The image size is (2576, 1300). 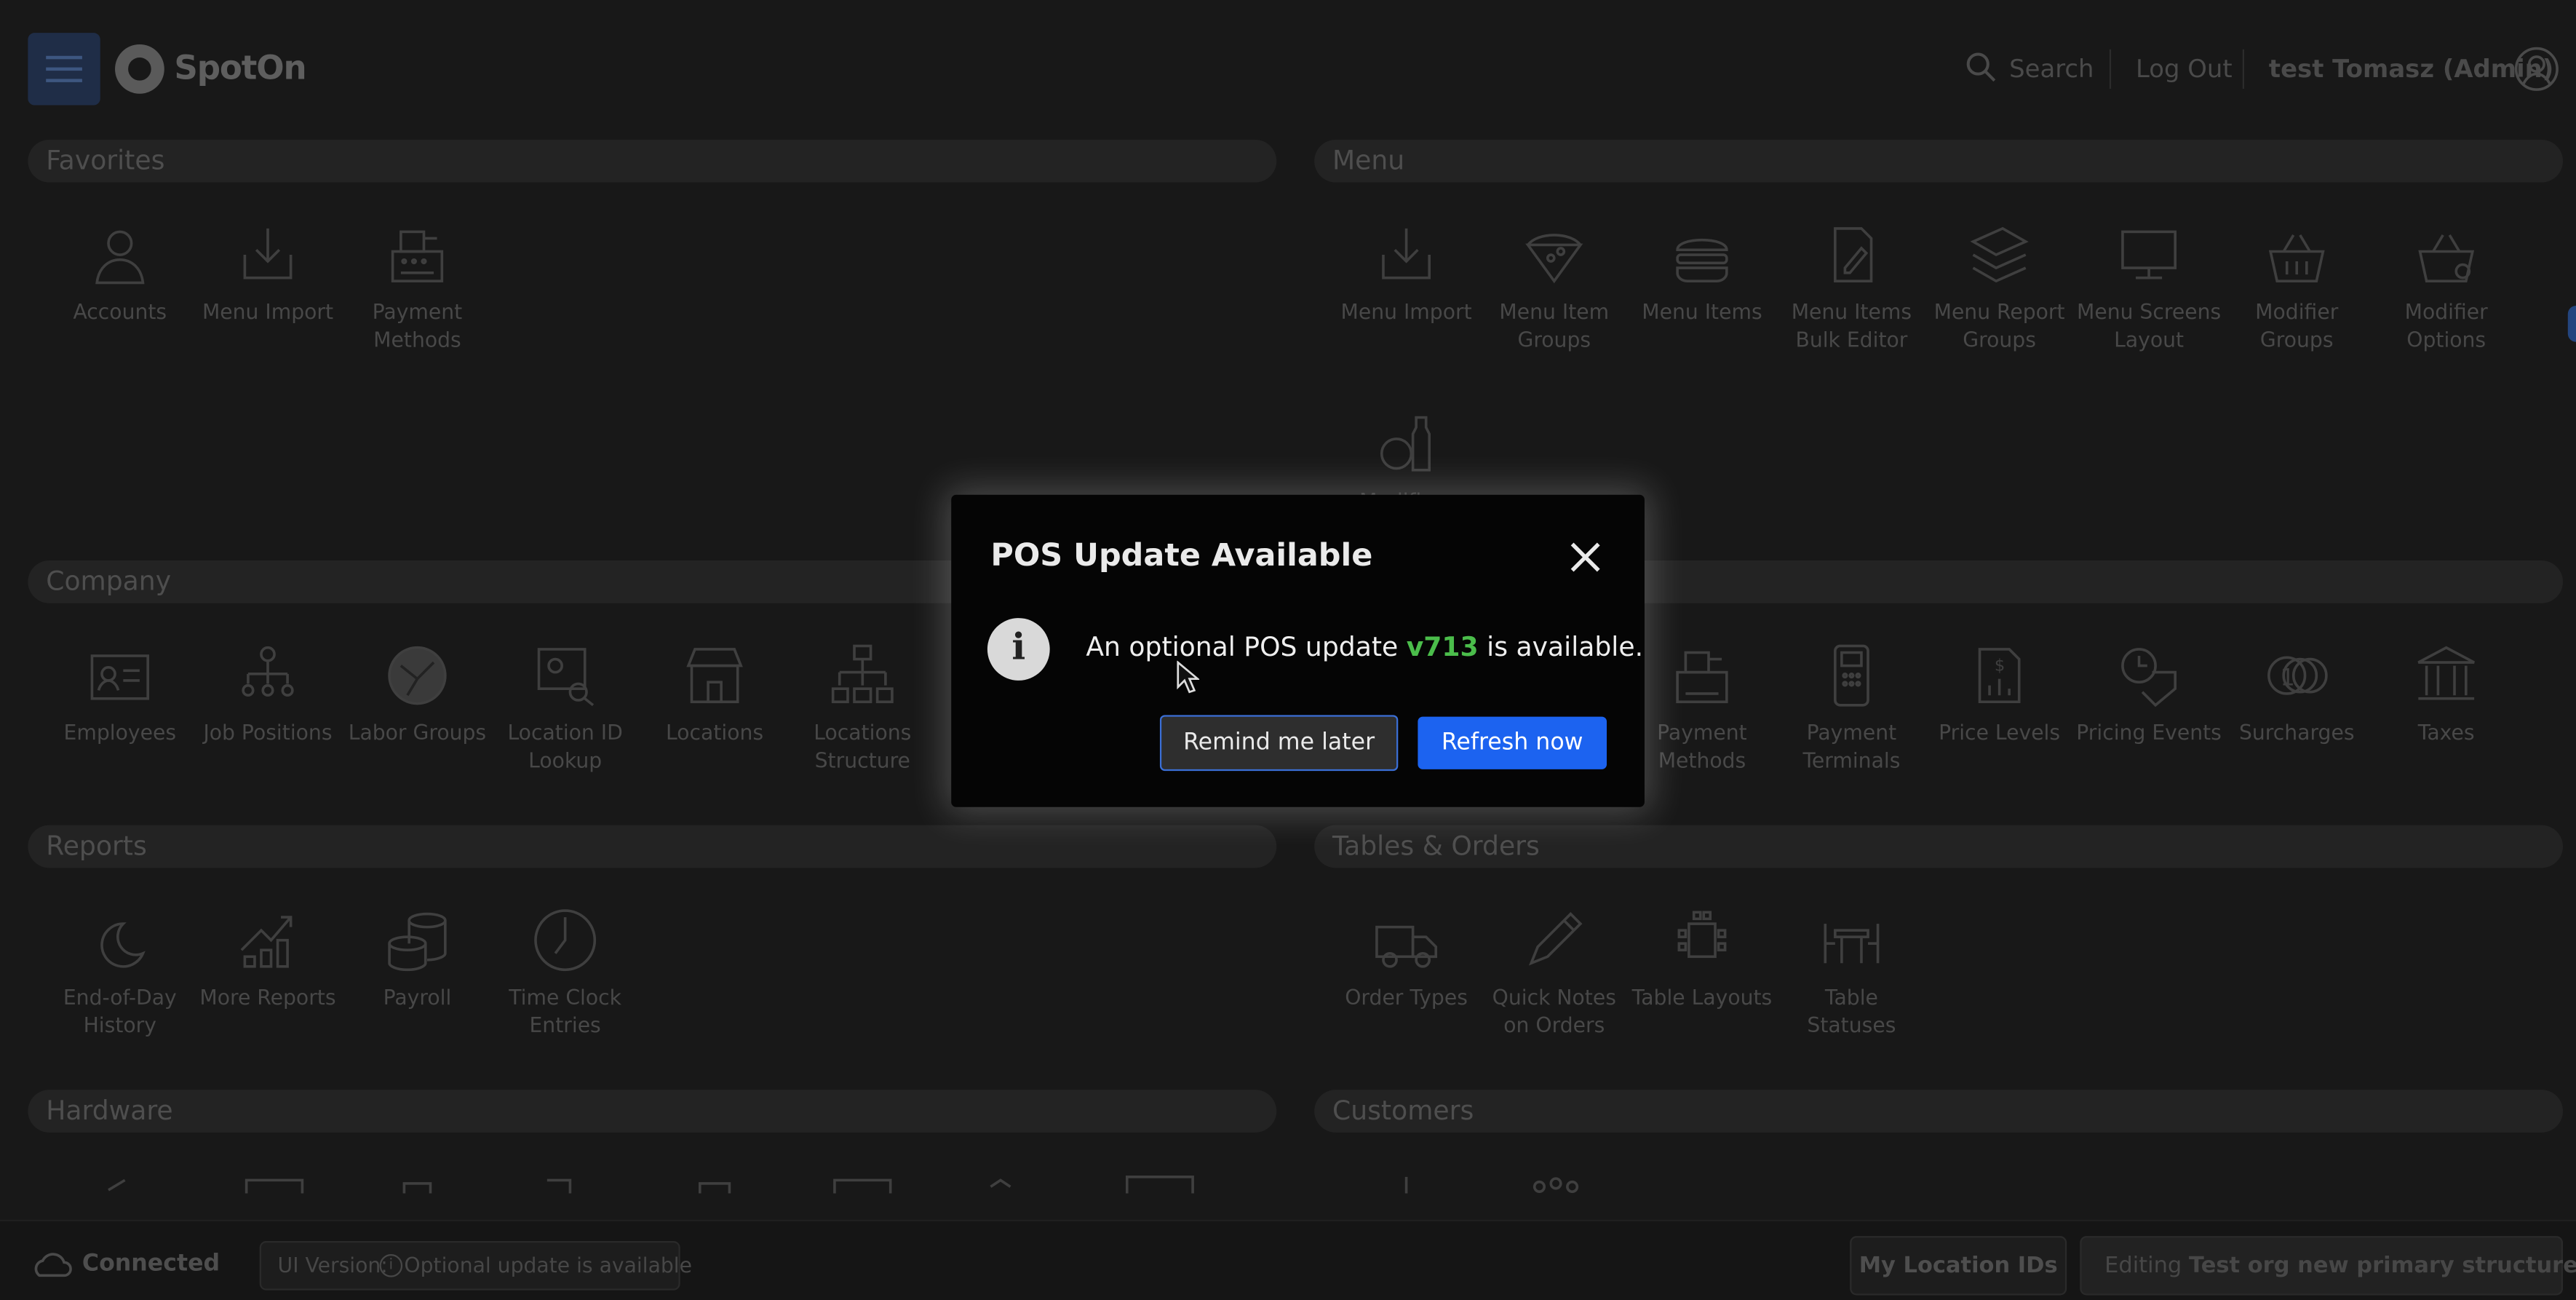 I want to click on dialog-title: POS Update Available, so click(x=1181, y=555).